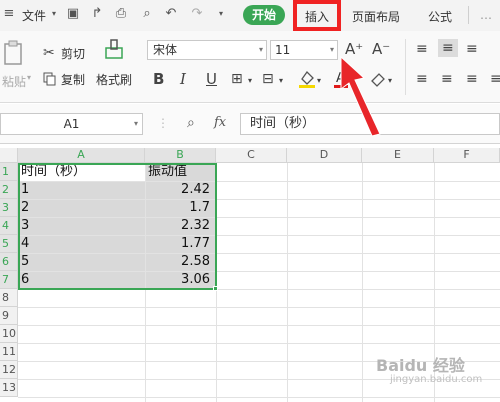  I want to click on cell-reference: A1, so click(71, 124).